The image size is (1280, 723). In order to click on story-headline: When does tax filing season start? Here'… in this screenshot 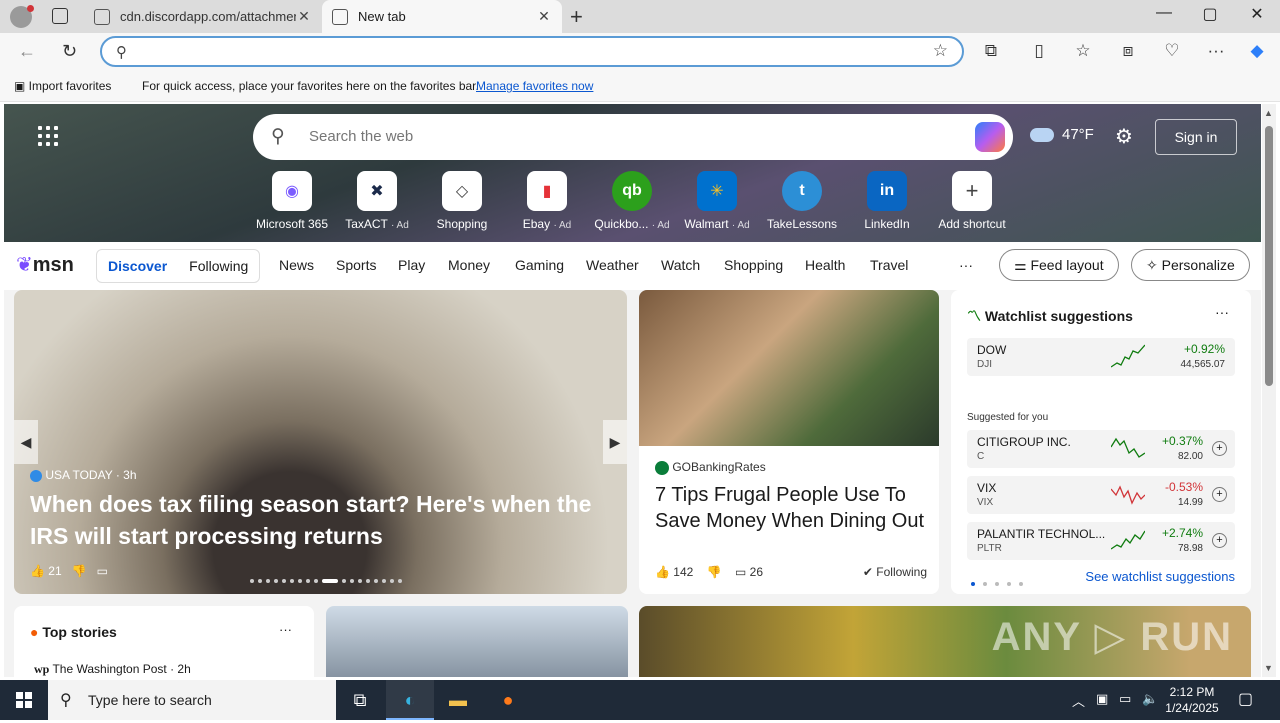, I will do `click(320, 520)`.